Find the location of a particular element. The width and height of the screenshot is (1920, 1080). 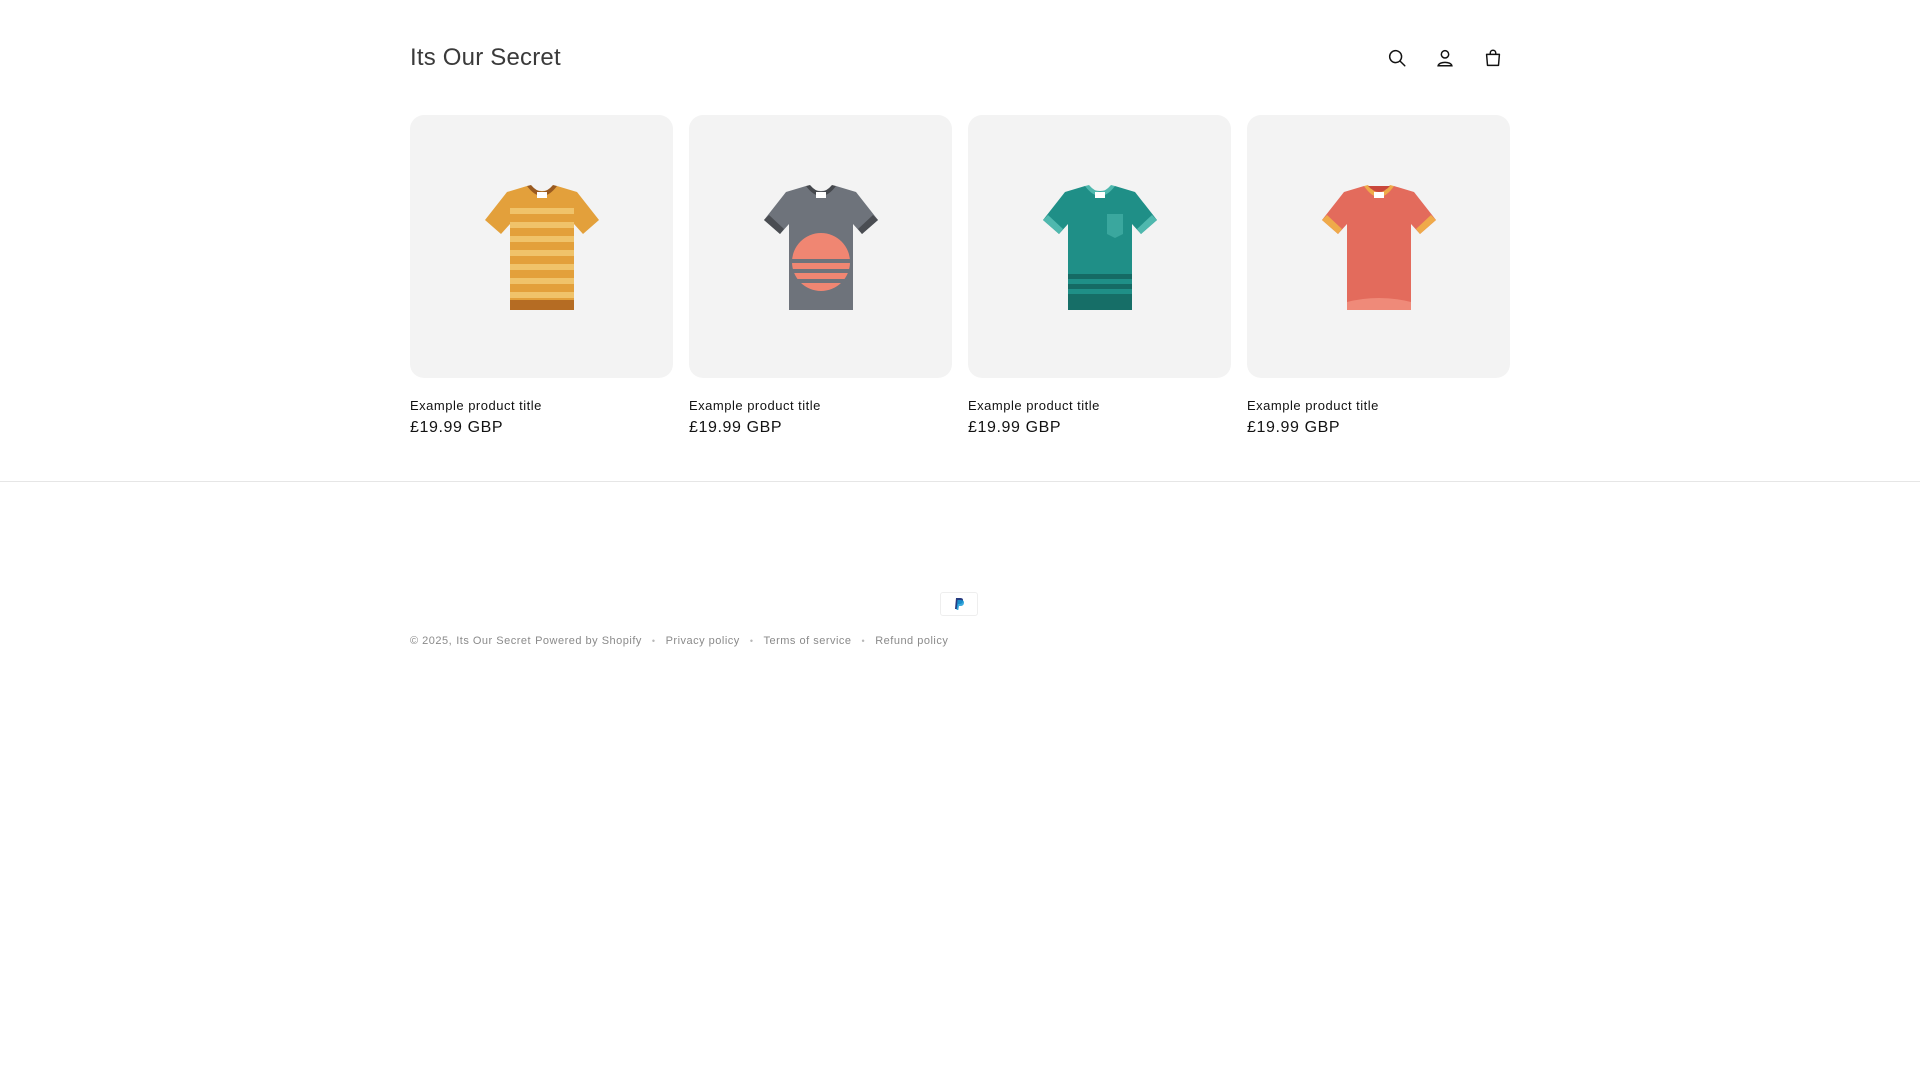

tshirt-orange-striped-icon is located at coordinates (541, 247).